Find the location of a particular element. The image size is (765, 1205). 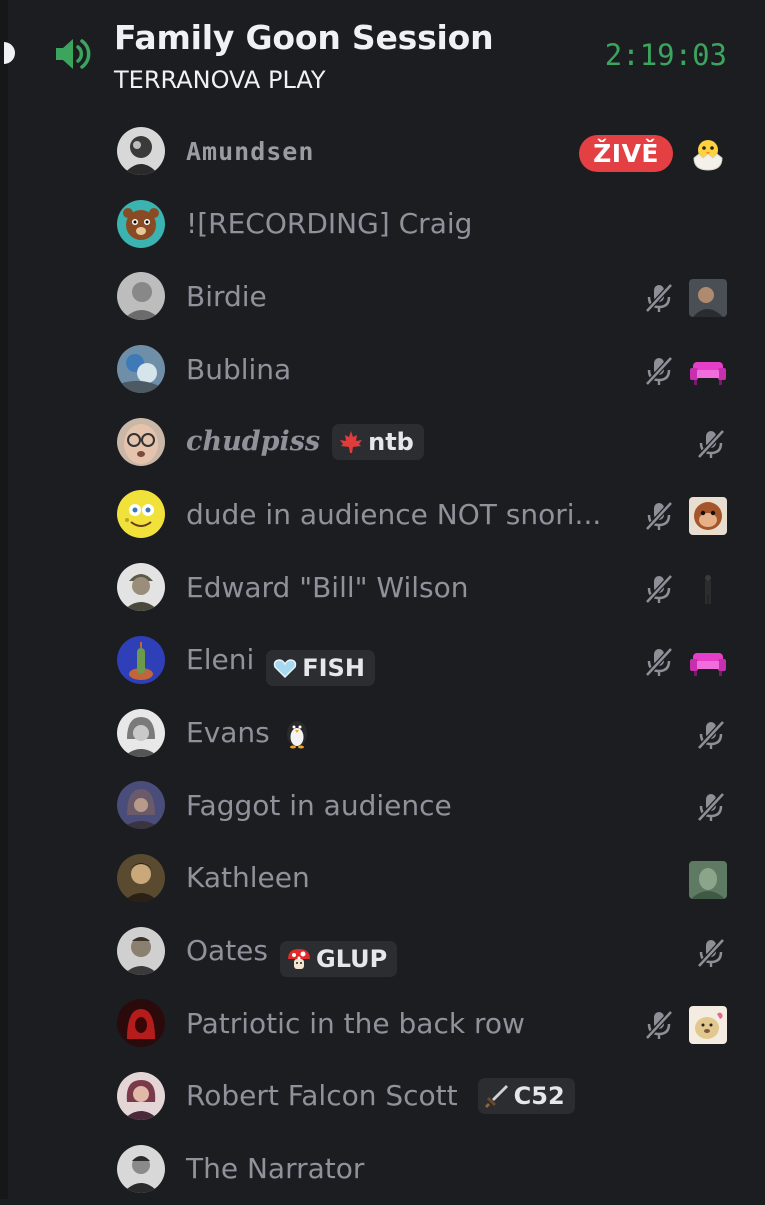

member-name: Oates is located at coordinates (227, 951).